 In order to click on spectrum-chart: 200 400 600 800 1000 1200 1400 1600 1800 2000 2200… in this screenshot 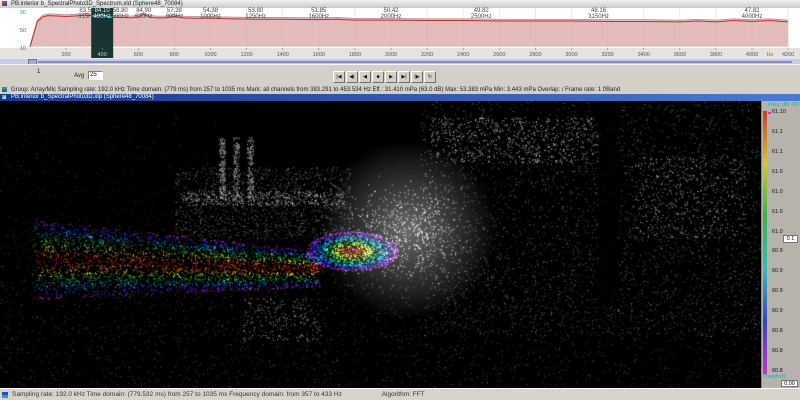, I will do `click(400, 33)`.